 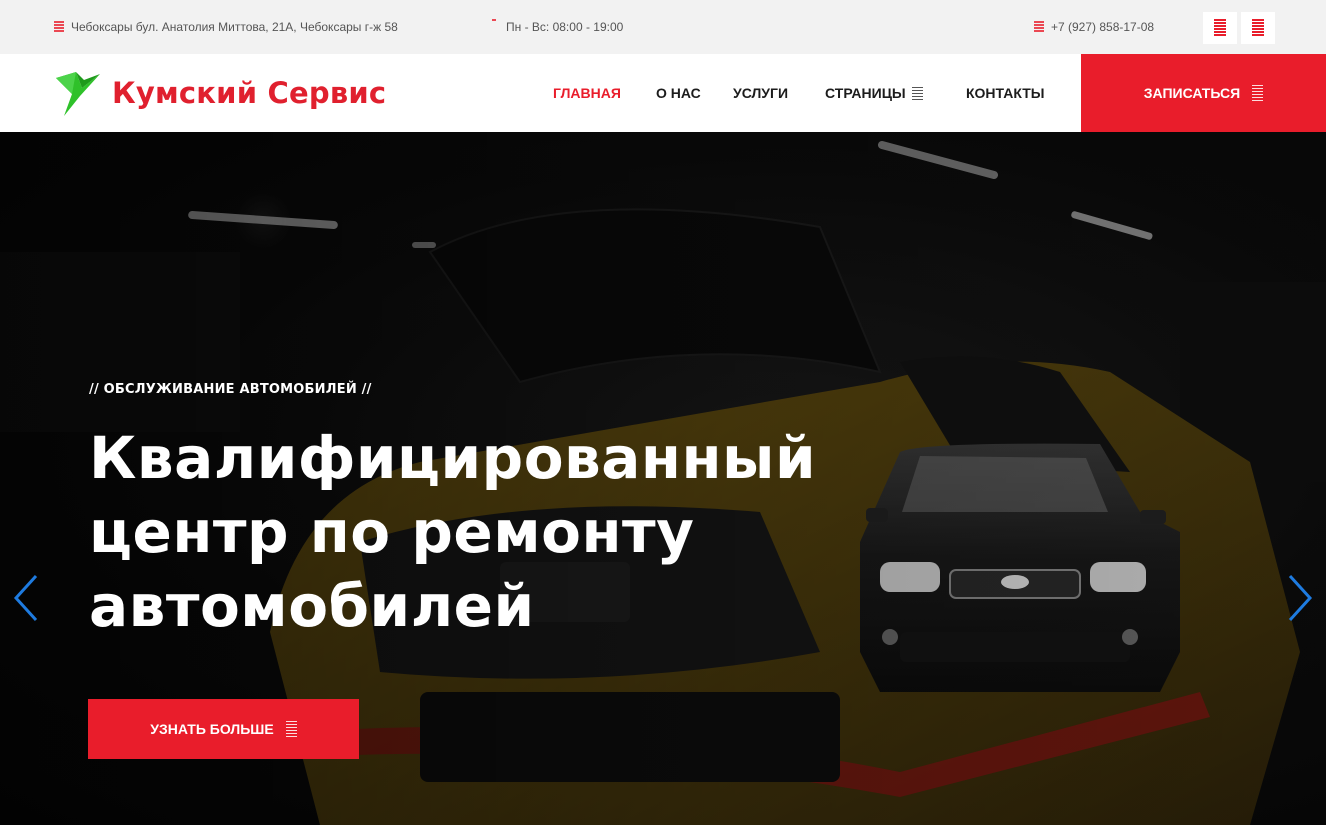 I want to click on slider-next-button, so click(x=1299, y=598).